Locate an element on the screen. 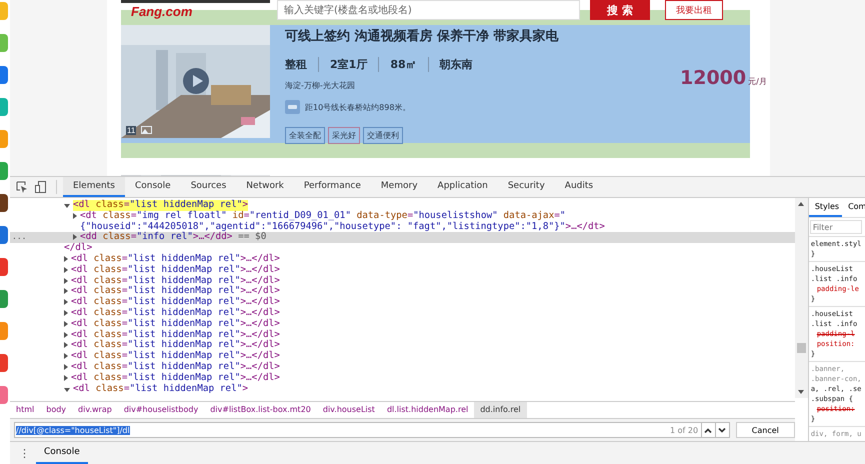  breadcrumb: html is located at coordinates (25, 410).